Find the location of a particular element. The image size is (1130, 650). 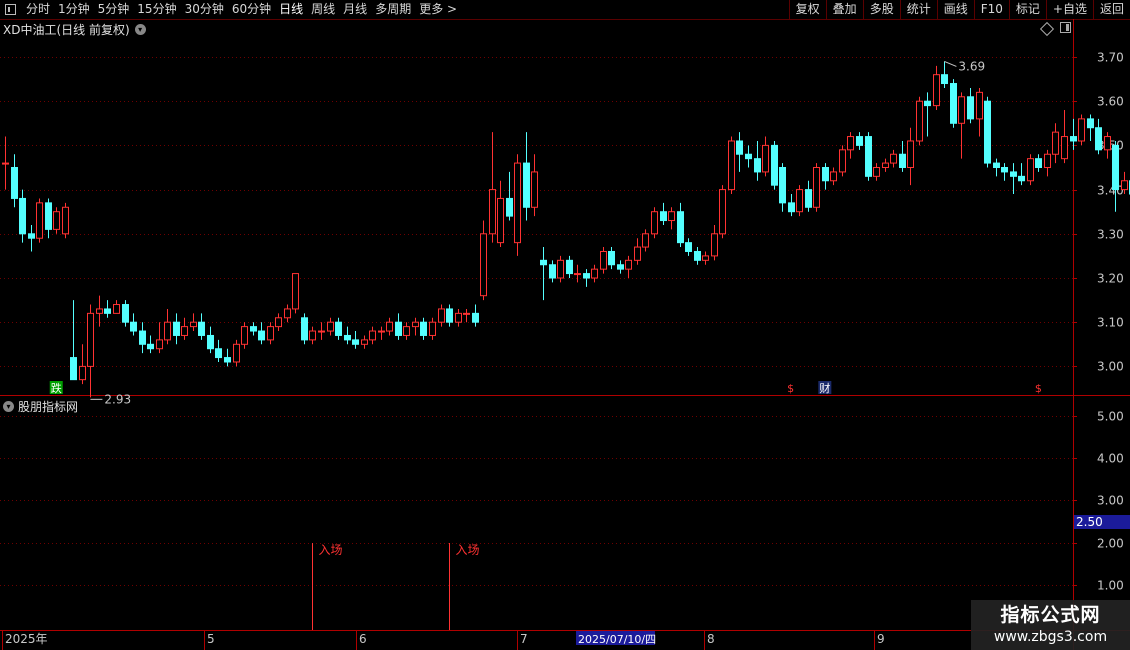

signal-label: 入场 is located at coordinates (468, 550).